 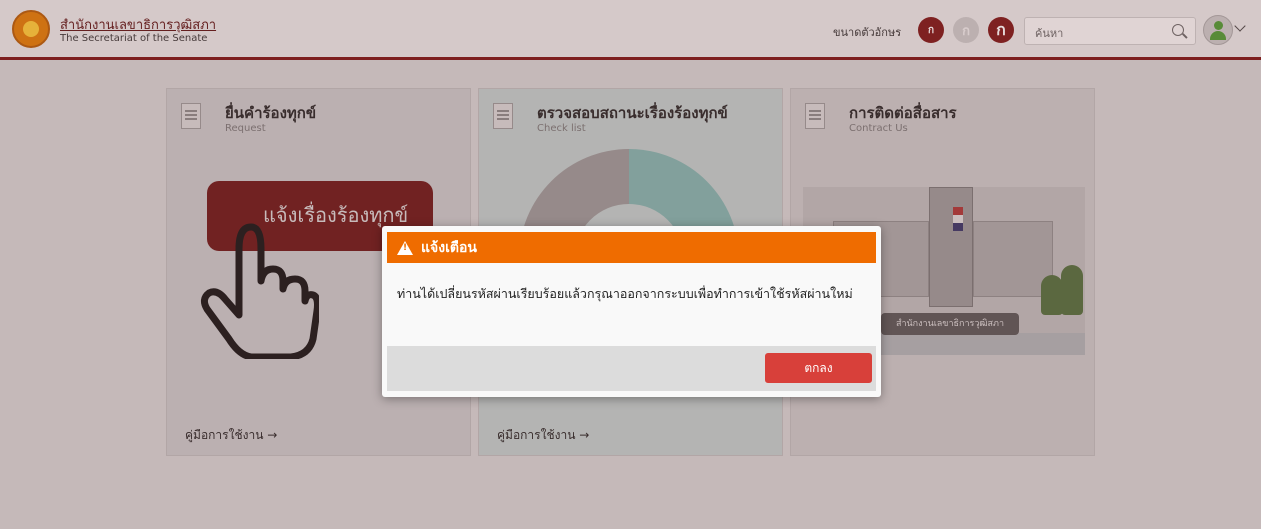 What do you see at coordinates (449, 247) in the screenshot?
I see `dialog-title: แจ้งเตือน` at bounding box center [449, 247].